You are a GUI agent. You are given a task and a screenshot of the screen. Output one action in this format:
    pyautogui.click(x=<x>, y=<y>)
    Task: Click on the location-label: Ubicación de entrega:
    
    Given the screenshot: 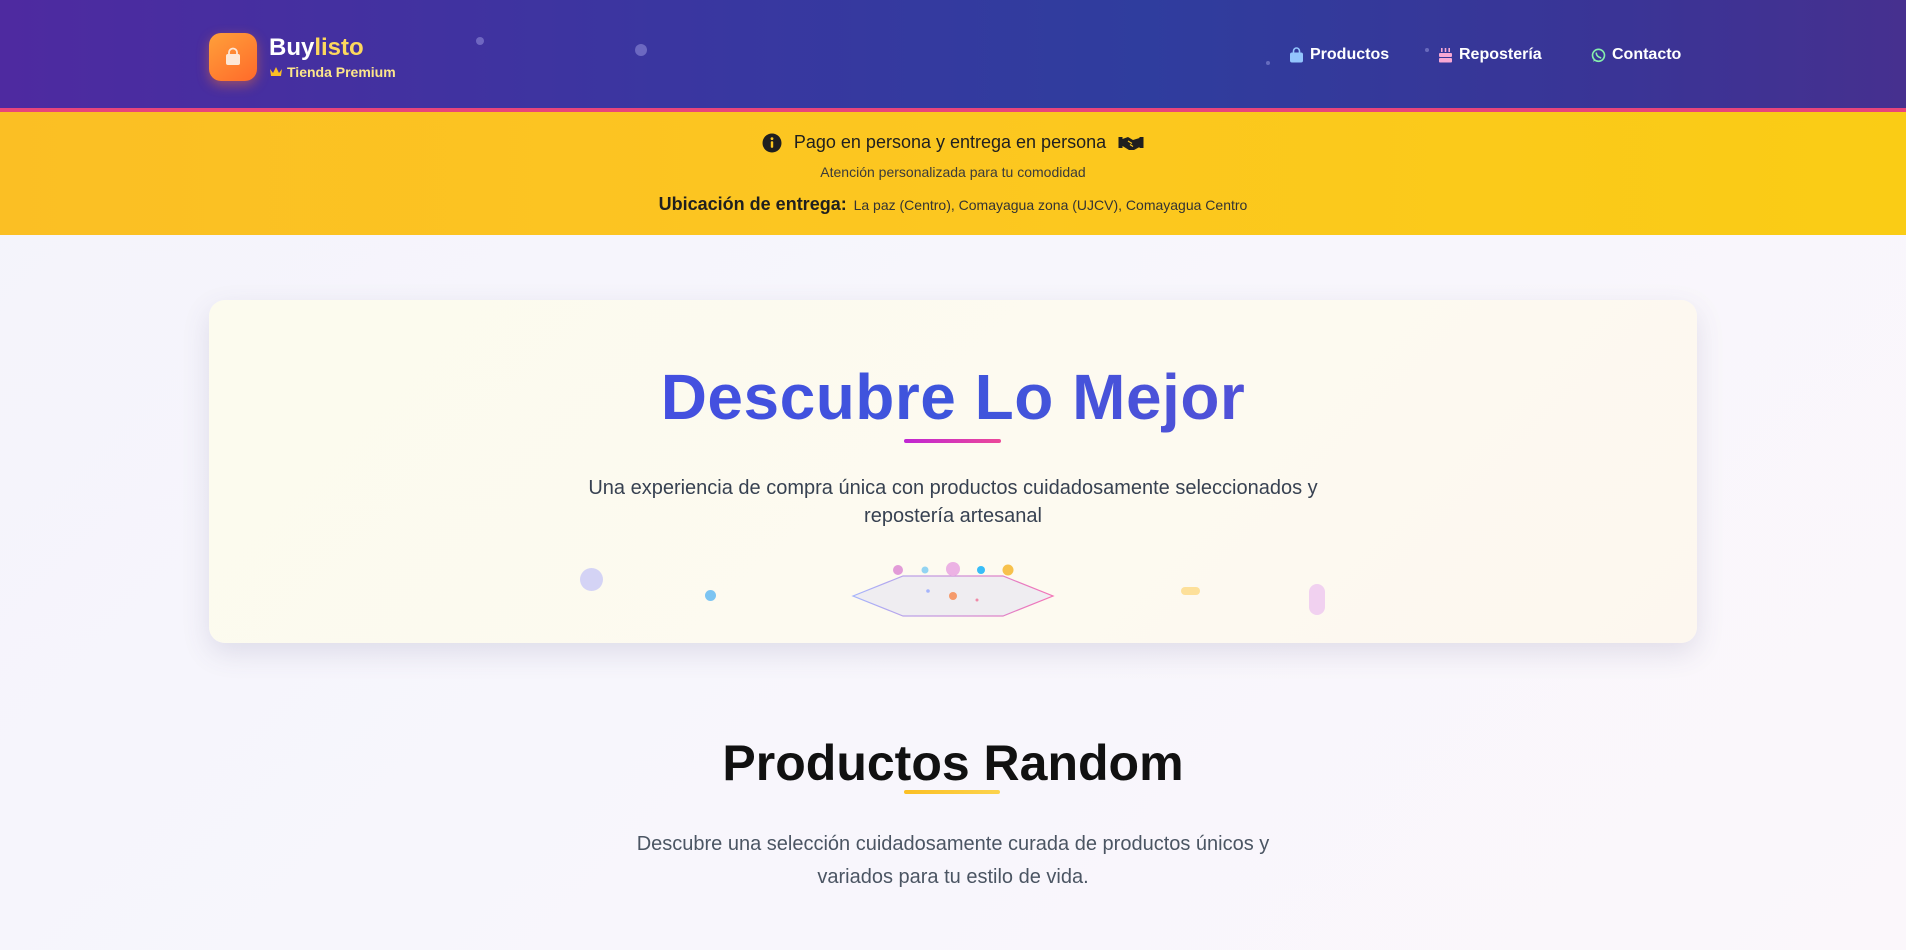 What is the action you would take?
    pyautogui.click(x=752, y=204)
    